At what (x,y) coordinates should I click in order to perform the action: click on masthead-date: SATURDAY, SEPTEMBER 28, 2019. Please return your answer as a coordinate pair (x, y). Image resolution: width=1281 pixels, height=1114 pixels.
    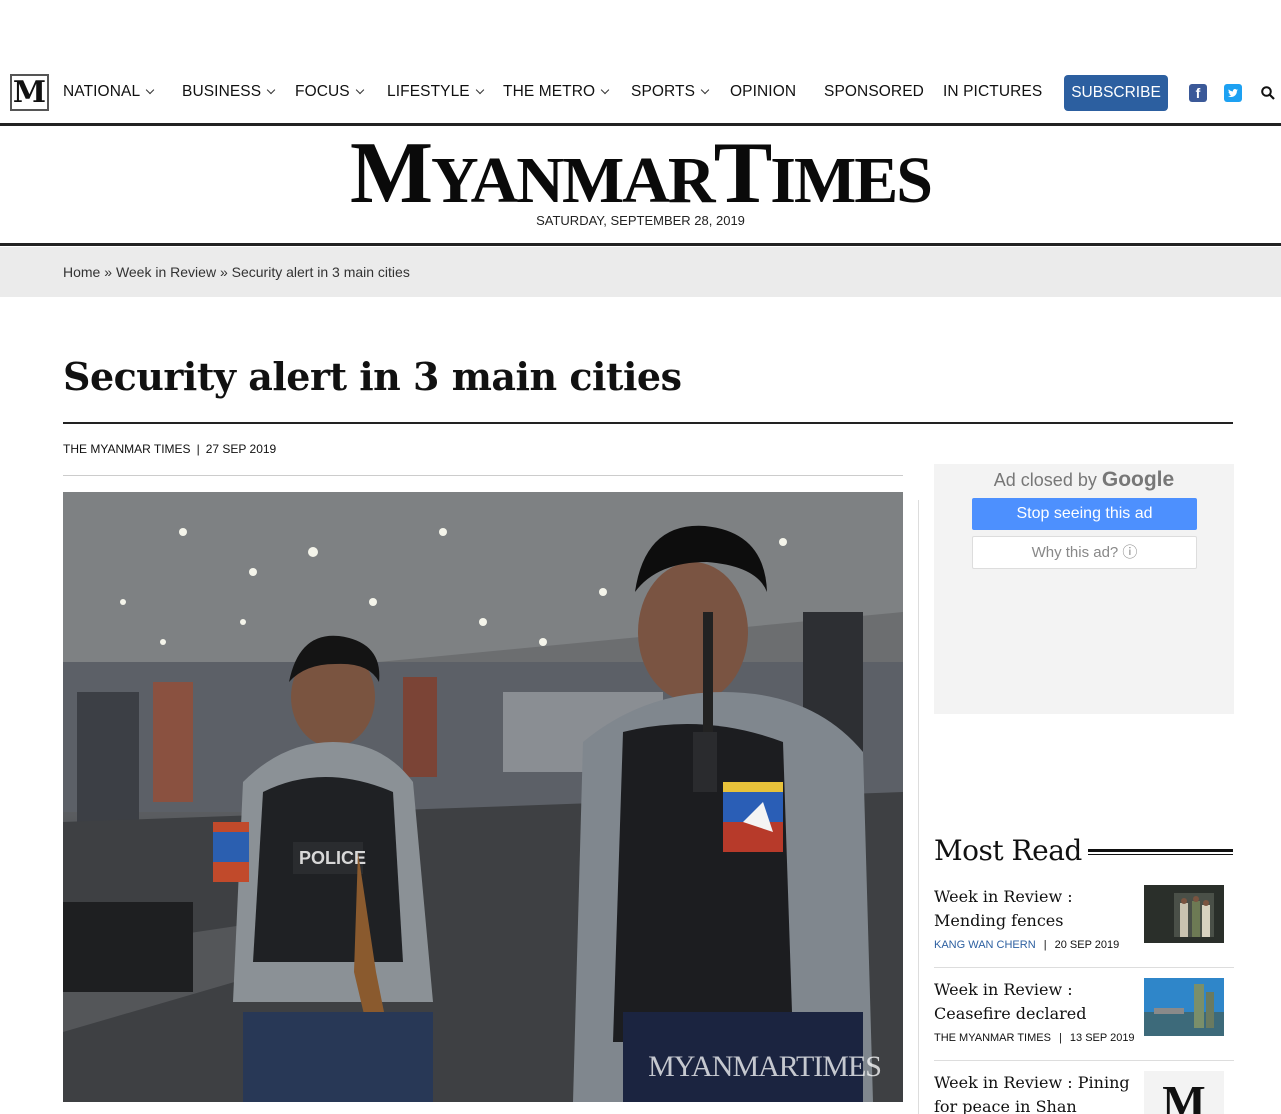
    Looking at the image, I should click on (640, 220).